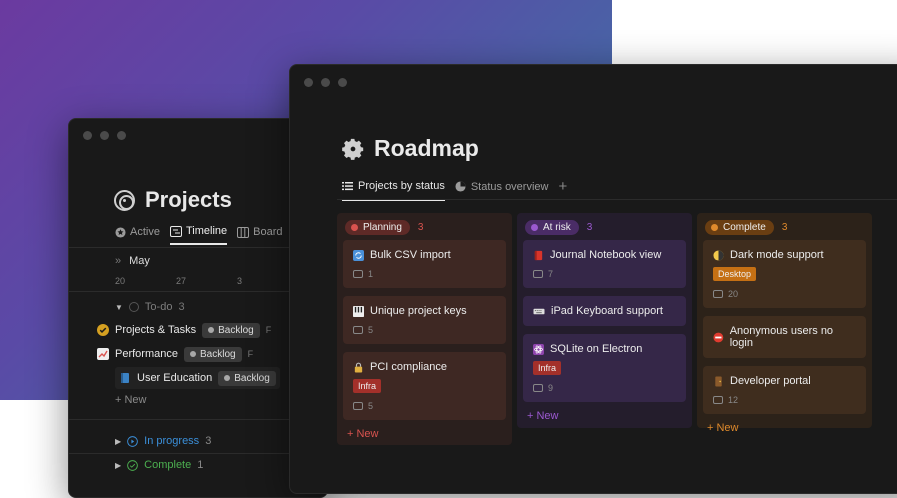 This screenshot has height=498, width=897. Describe the element at coordinates (424, 320) in the screenshot. I see `board-card: Unique project keys 5` at that location.